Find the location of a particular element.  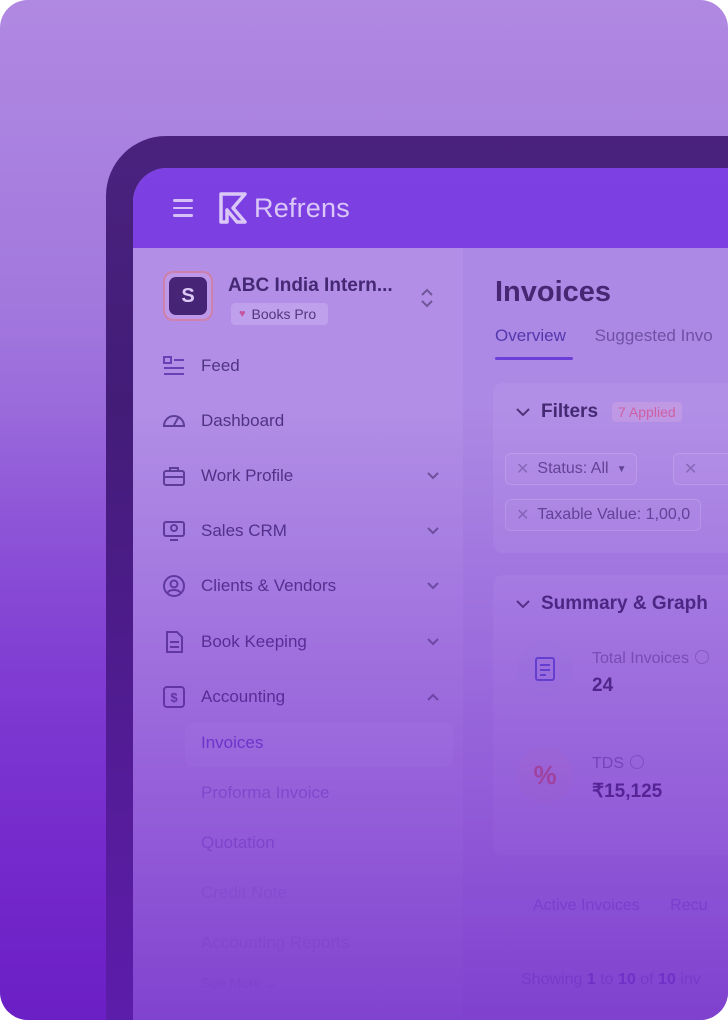

sidebar-item-label: Feed is located at coordinates (220, 365).